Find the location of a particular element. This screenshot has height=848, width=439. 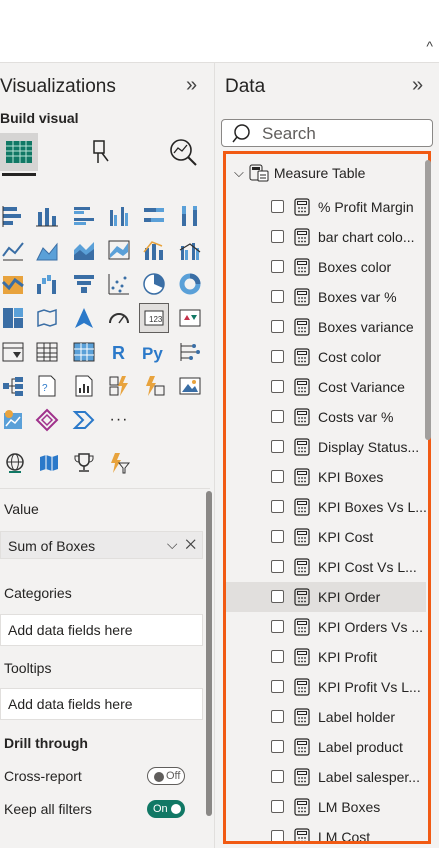

field-row: KPI Order is located at coordinates (326, 597).